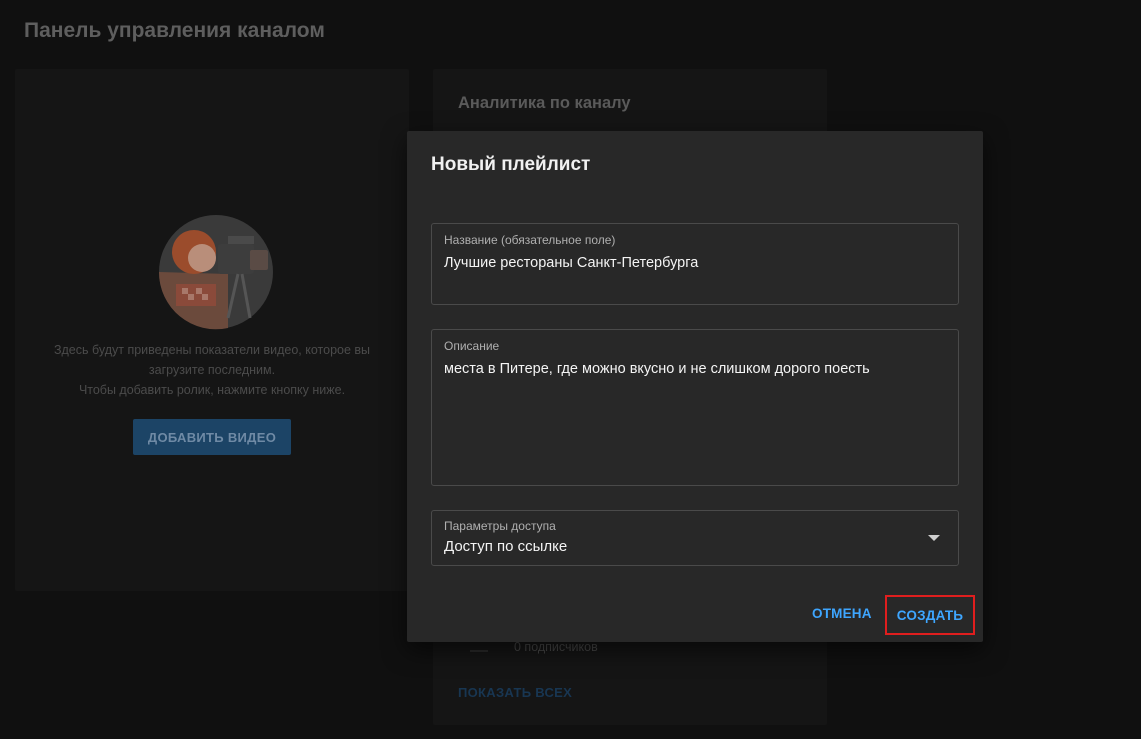  I want to click on field-label: Параметры доступа, so click(500, 526).